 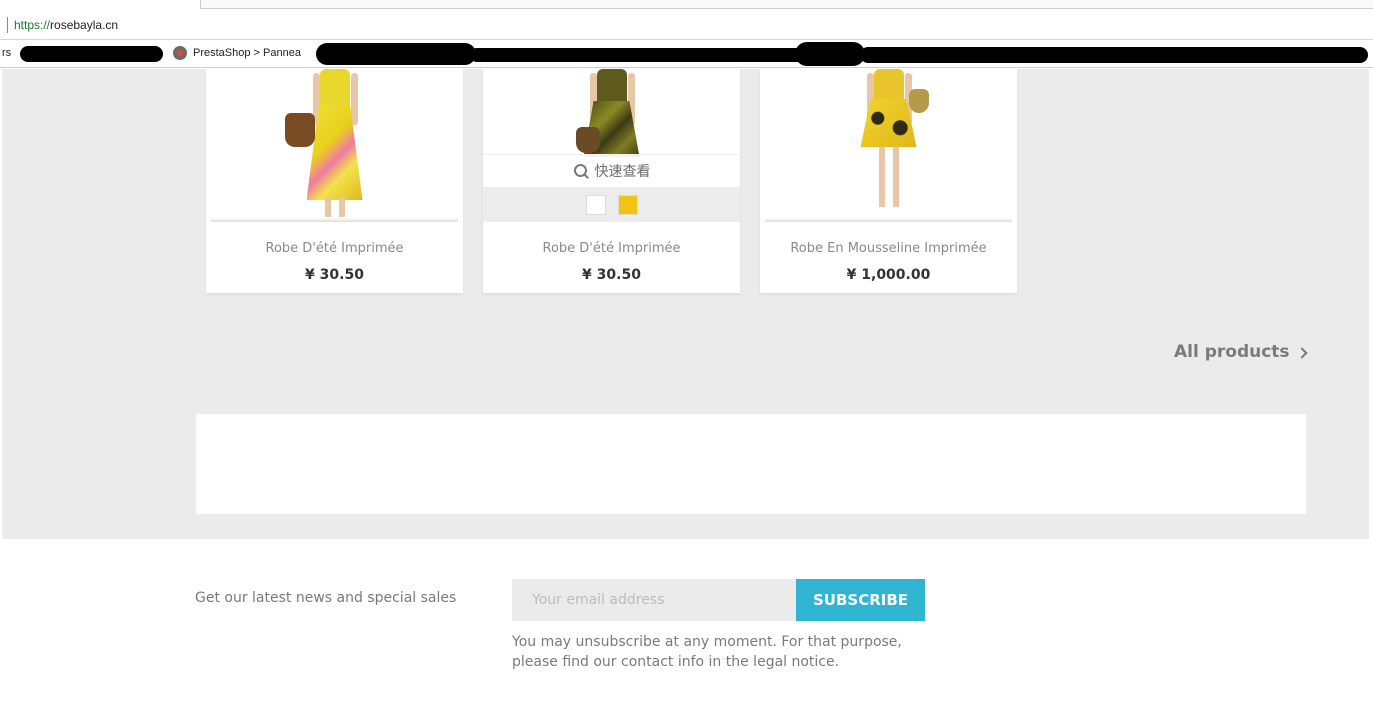 I want to click on product-price: ¥ 1,000.00, so click(x=888, y=275).